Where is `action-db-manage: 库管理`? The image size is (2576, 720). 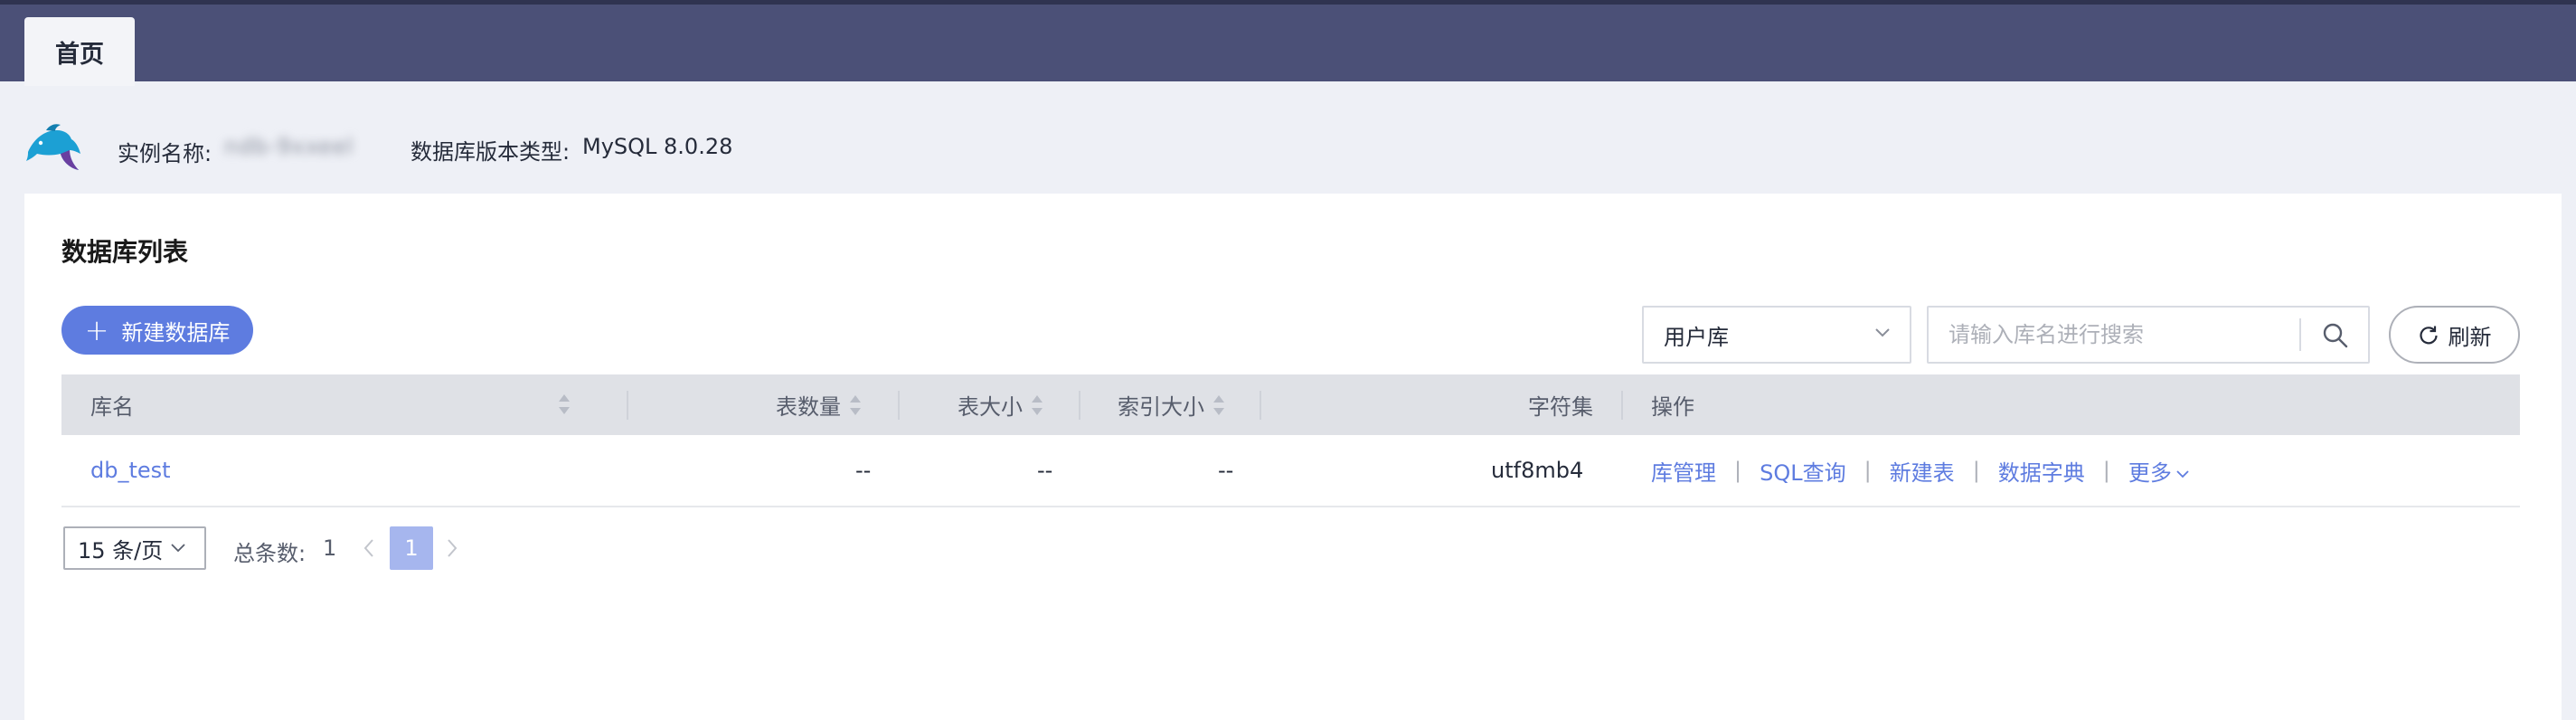
action-db-manage: 库管理 is located at coordinates (1683, 471).